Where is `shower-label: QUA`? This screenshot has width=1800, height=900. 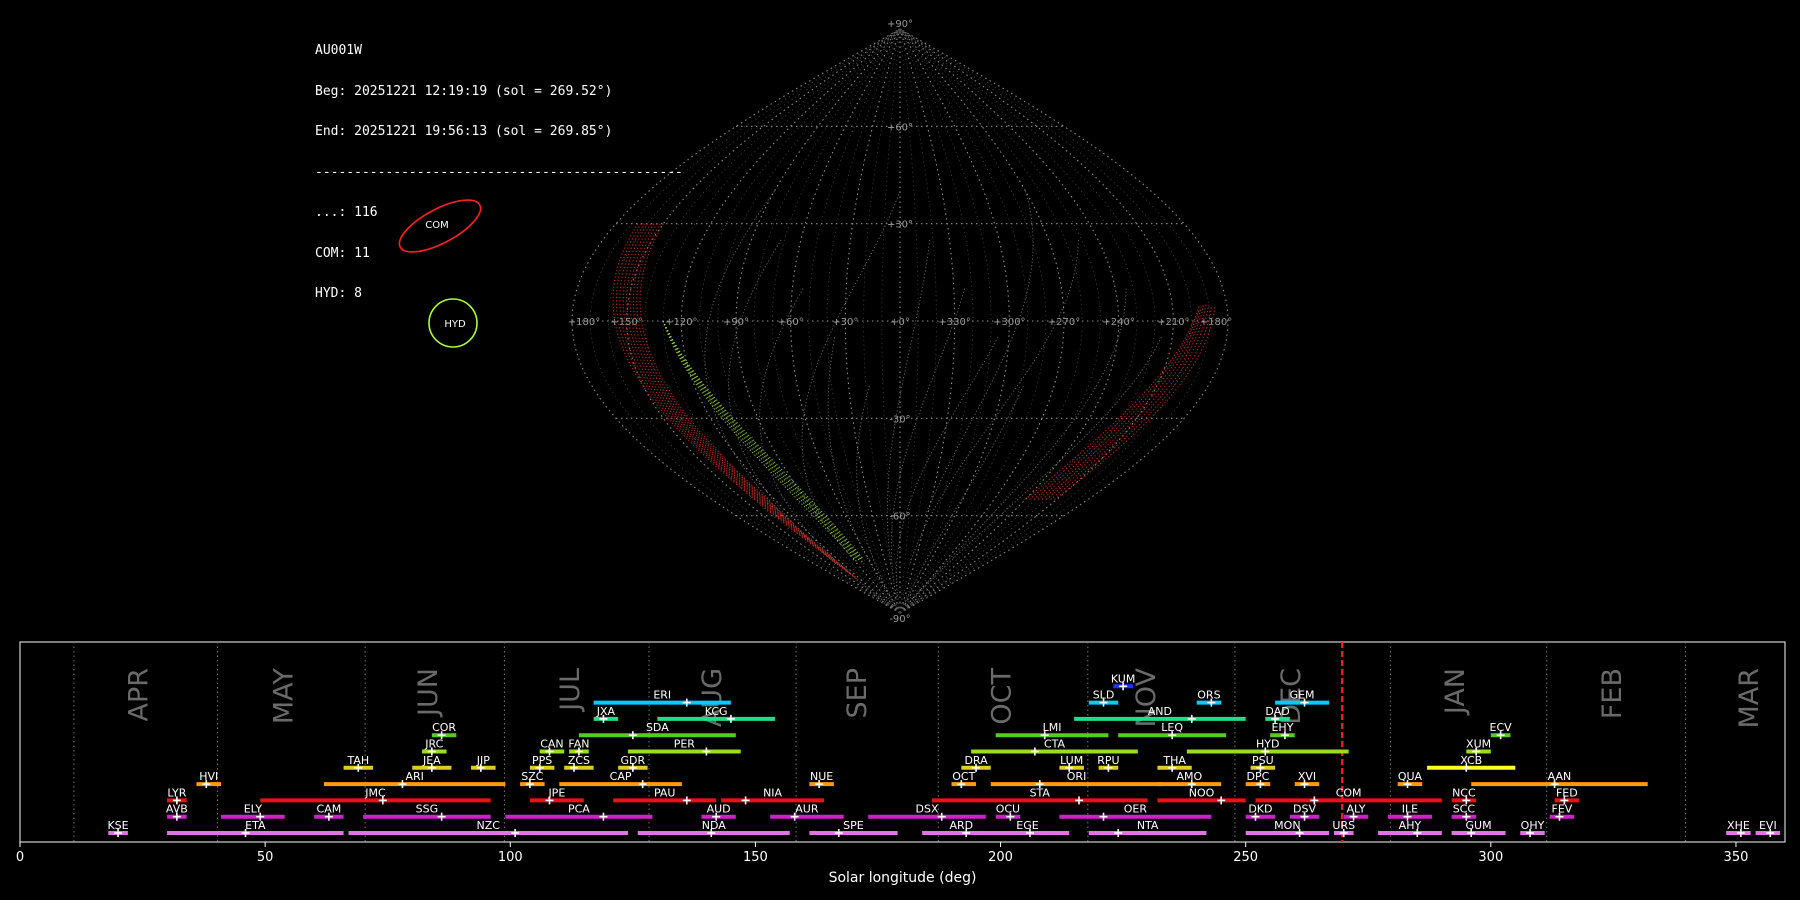
shower-label: QUA is located at coordinates (1410, 776).